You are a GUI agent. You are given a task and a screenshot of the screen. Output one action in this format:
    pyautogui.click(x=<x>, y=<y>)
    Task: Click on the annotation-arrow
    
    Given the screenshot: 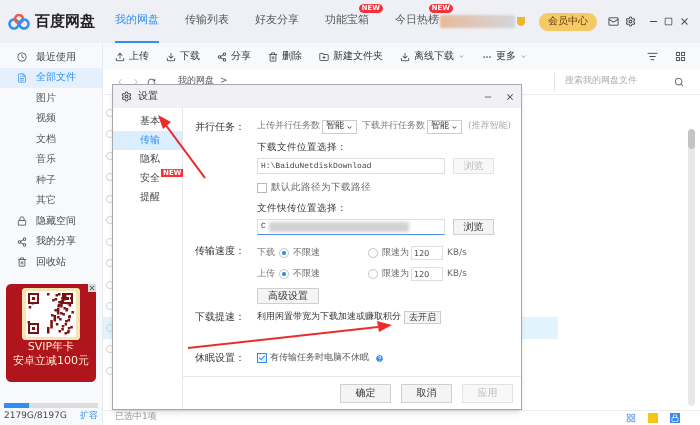 What is the action you would take?
    pyautogui.click(x=182, y=147)
    